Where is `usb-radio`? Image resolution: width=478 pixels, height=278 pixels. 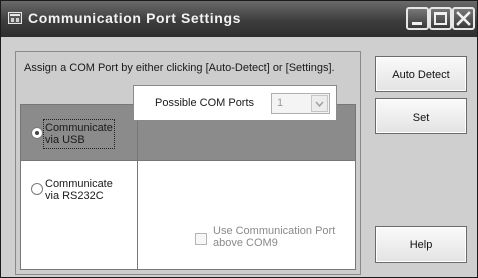
usb-radio is located at coordinates (37, 133).